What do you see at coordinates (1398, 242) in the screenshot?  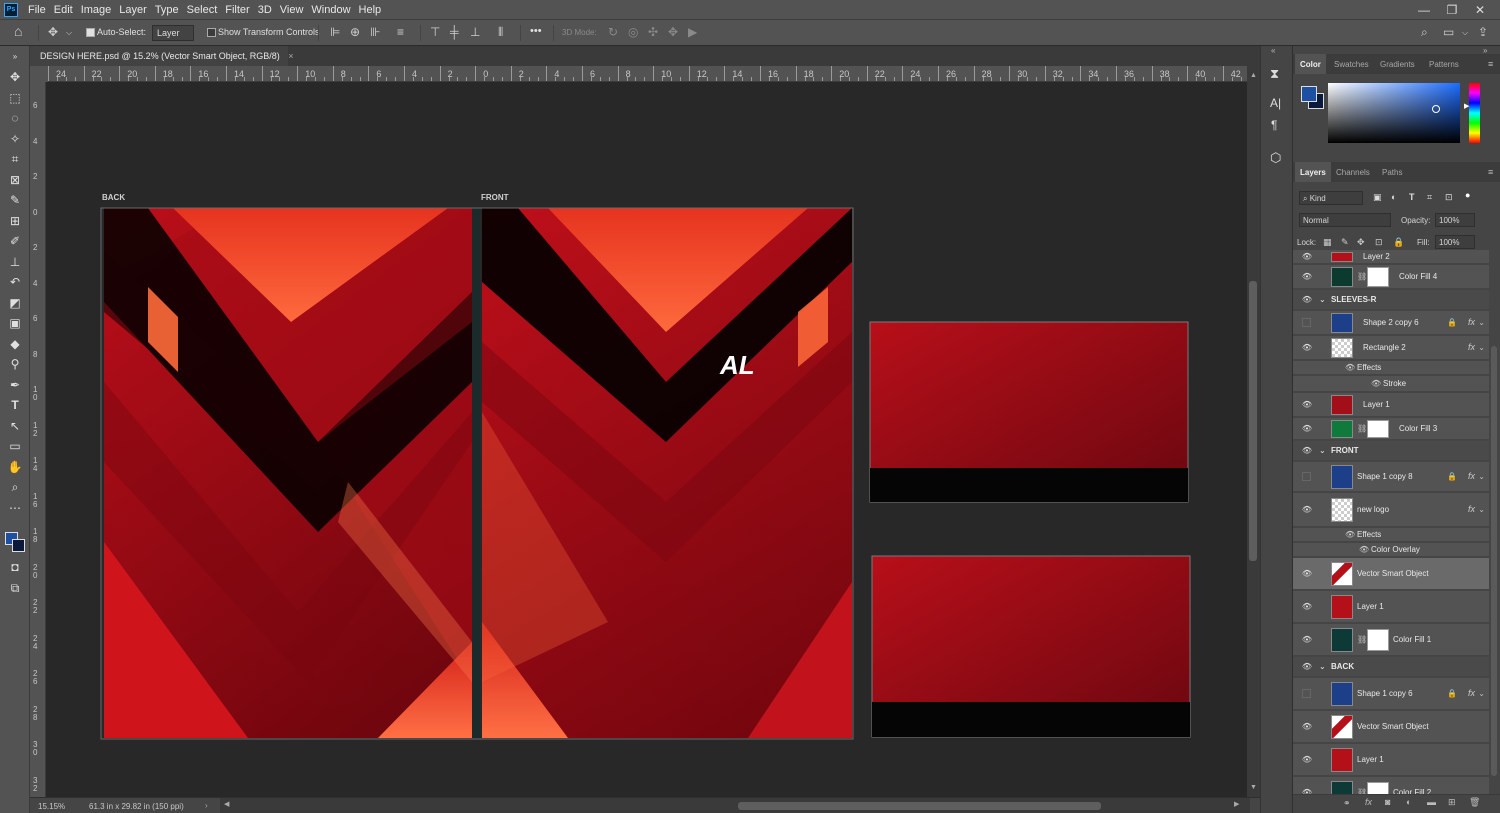 I see `lock-all-icon: 🔒` at bounding box center [1398, 242].